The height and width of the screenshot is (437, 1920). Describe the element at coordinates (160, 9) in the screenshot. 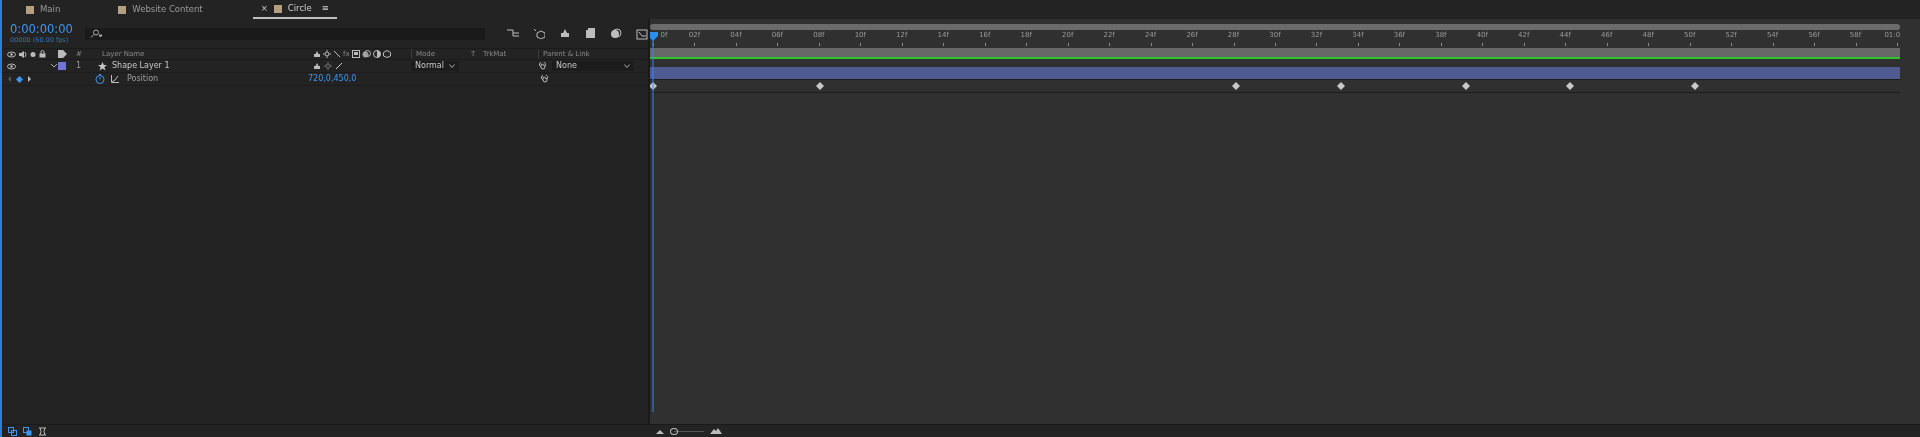

I see `panel-tab: Website Content` at that location.